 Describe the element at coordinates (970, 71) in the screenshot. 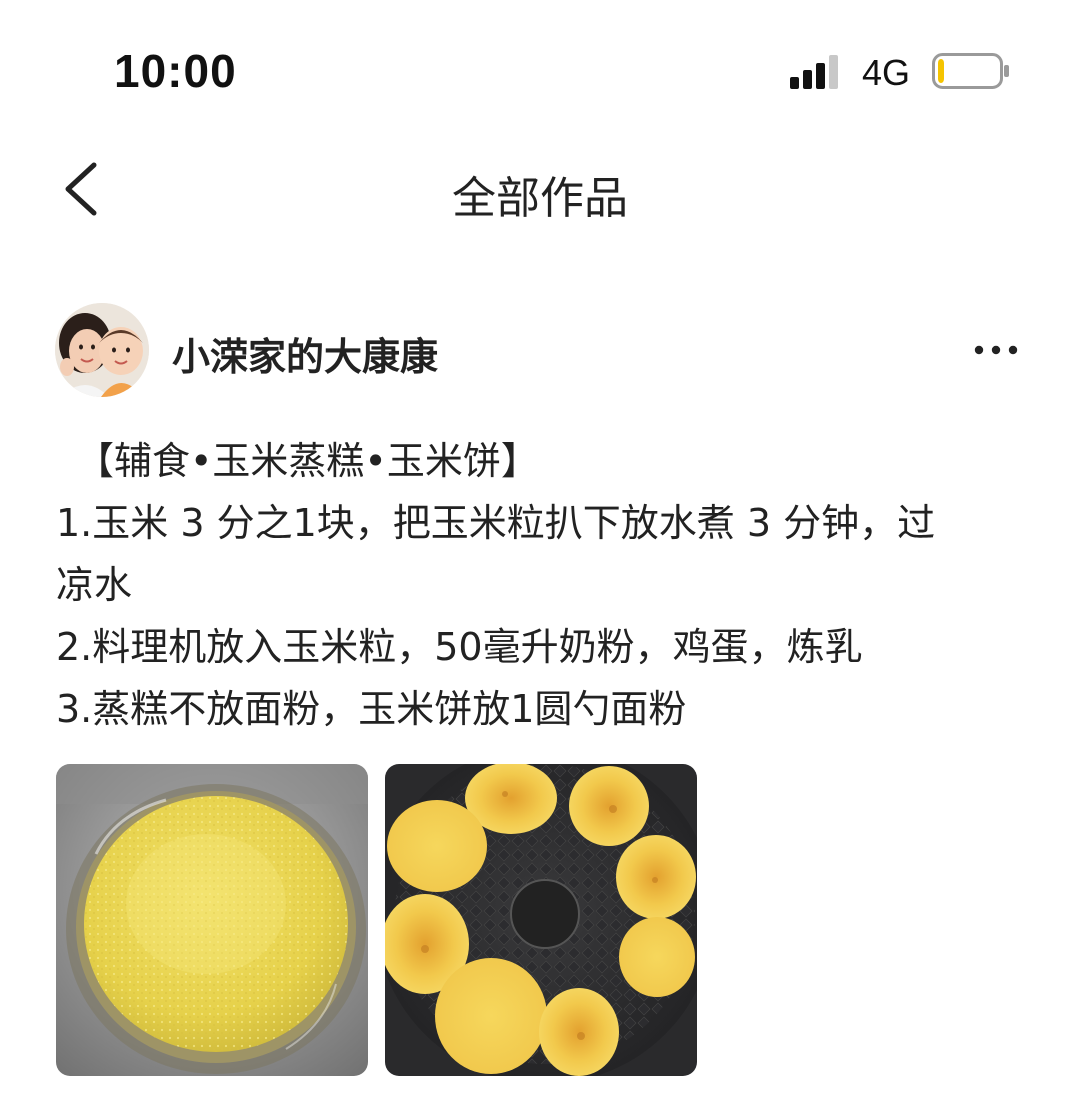

I see `battery-low-icon` at that location.